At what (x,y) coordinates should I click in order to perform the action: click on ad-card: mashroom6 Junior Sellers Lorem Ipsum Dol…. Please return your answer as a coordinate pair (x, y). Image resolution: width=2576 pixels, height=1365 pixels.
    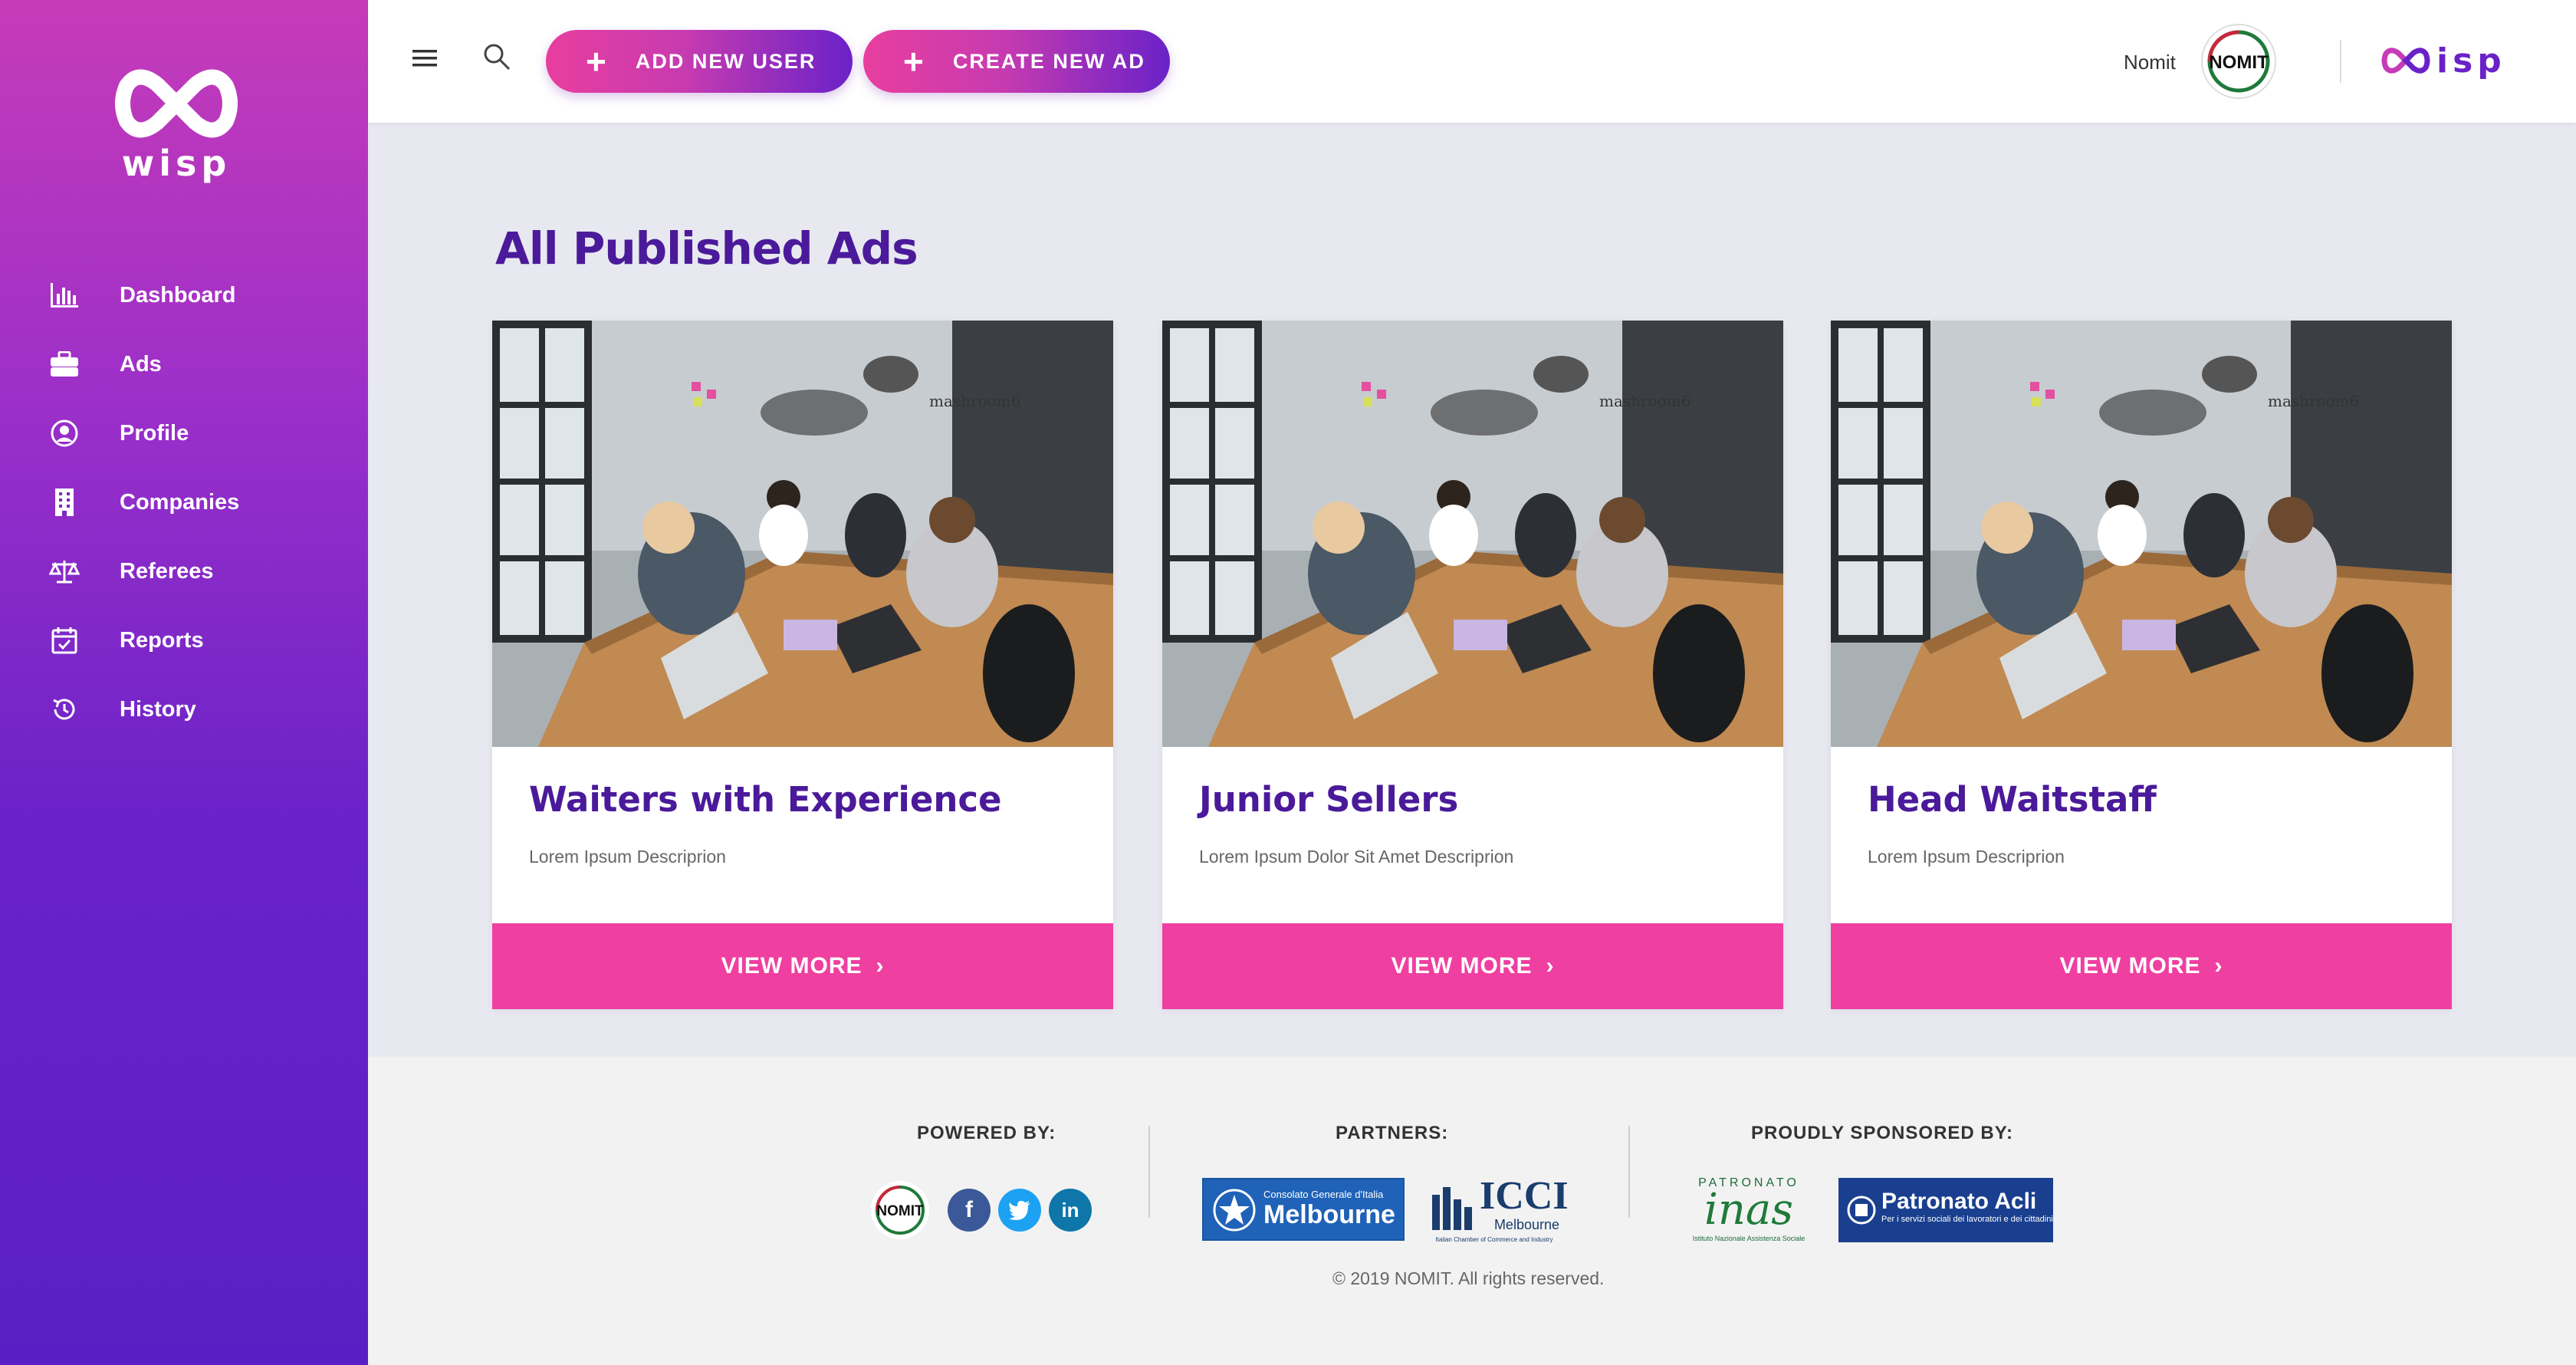
    Looking at the image, I should click on (1473, 665).